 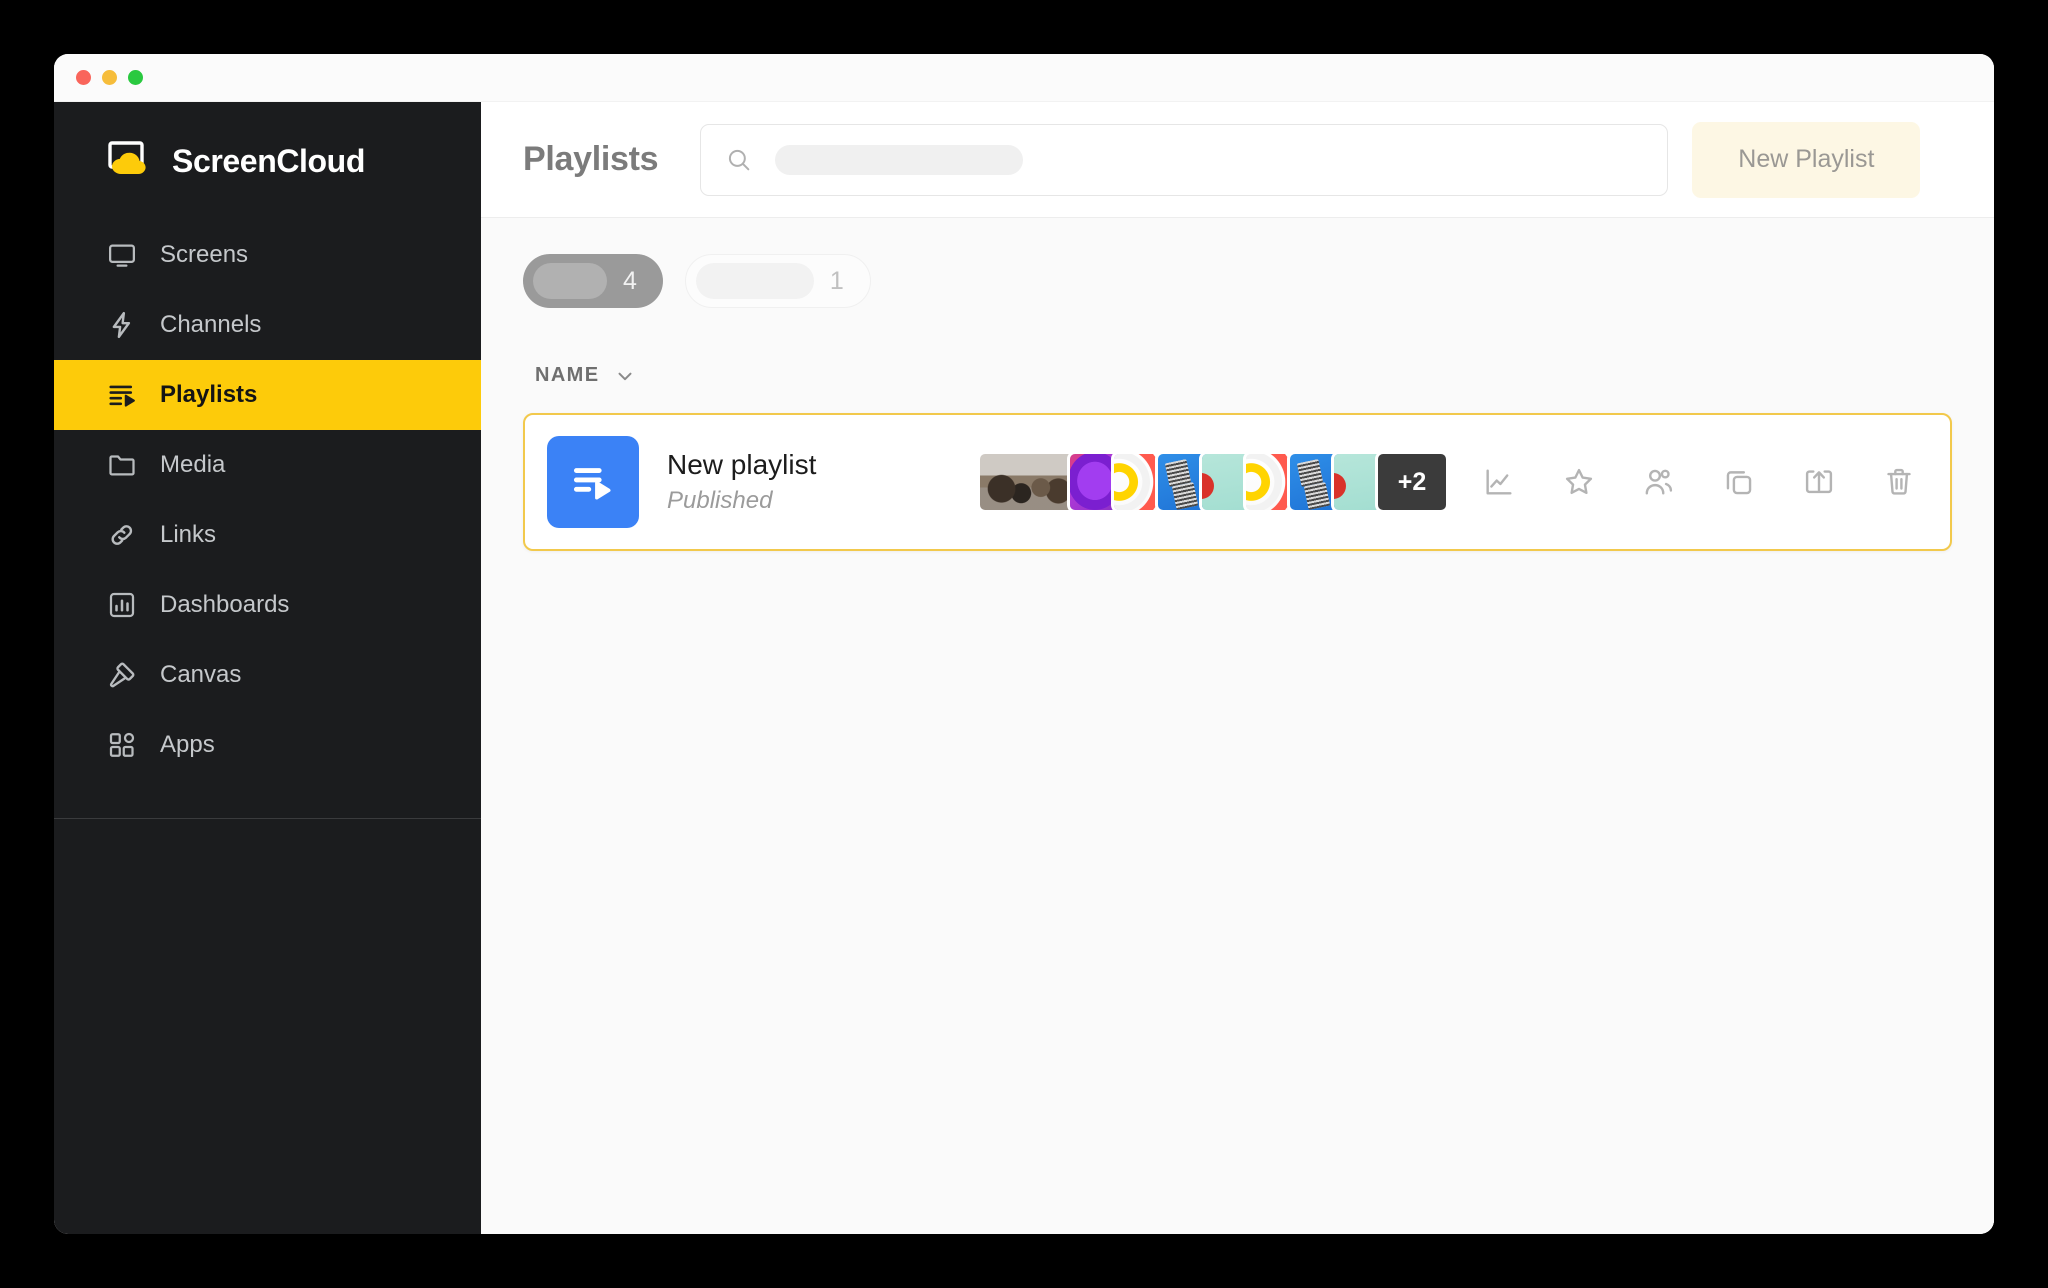 What do you see at coordinates (1699, 482) in the screenshot?
I see `row-actions` at bounding box center [1699, 482].